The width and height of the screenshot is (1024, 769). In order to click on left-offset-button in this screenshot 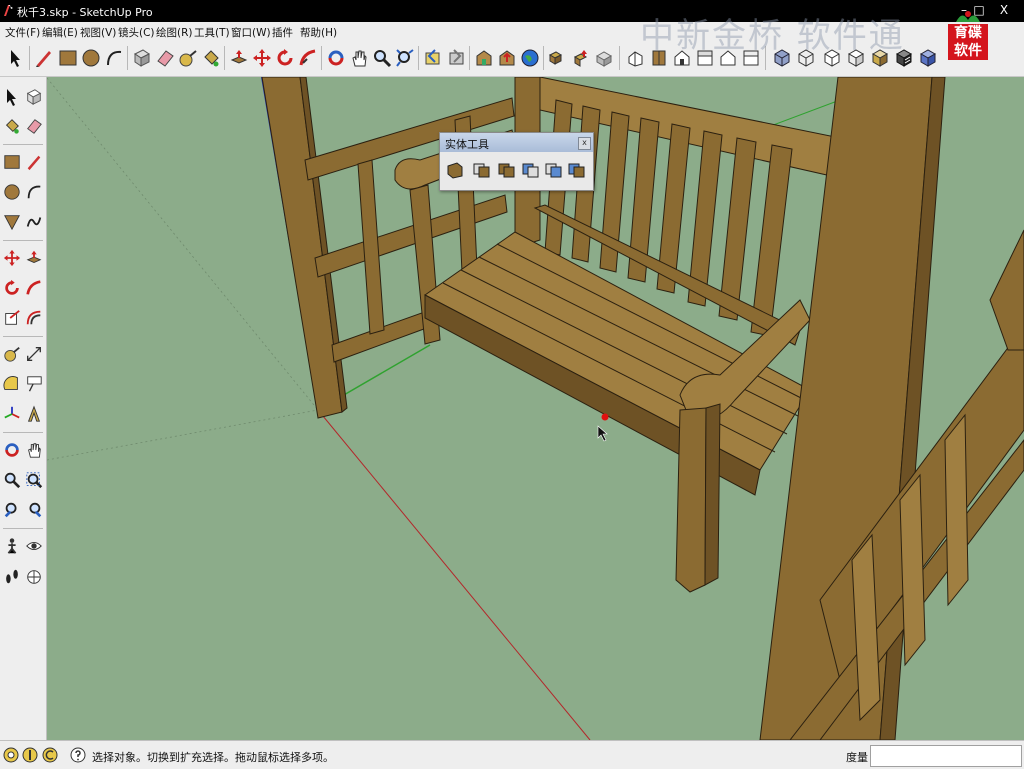, I will do `click(34, 318)`.